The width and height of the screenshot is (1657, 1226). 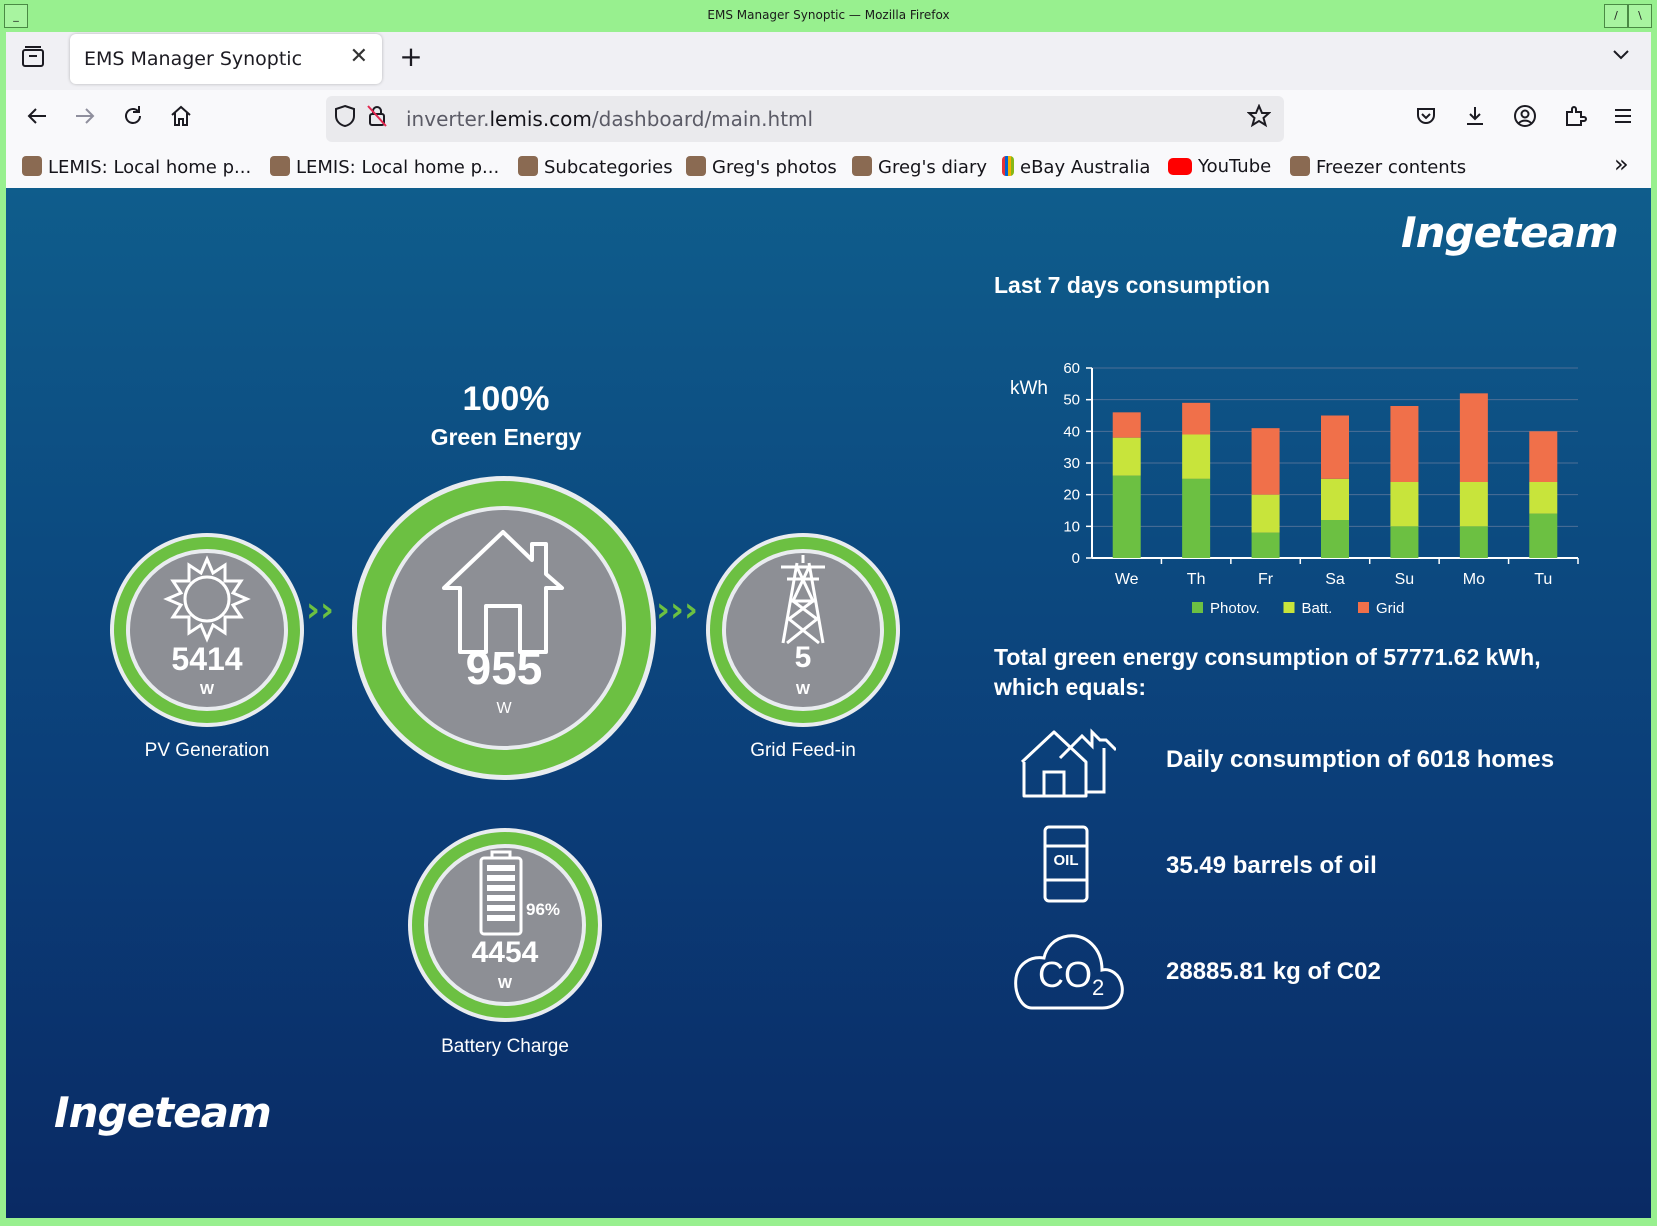 What do you see at coordinates (1616, 16) in the screenshot?
I see `window-maximize-button: /` at bounding box center [1616, 16].